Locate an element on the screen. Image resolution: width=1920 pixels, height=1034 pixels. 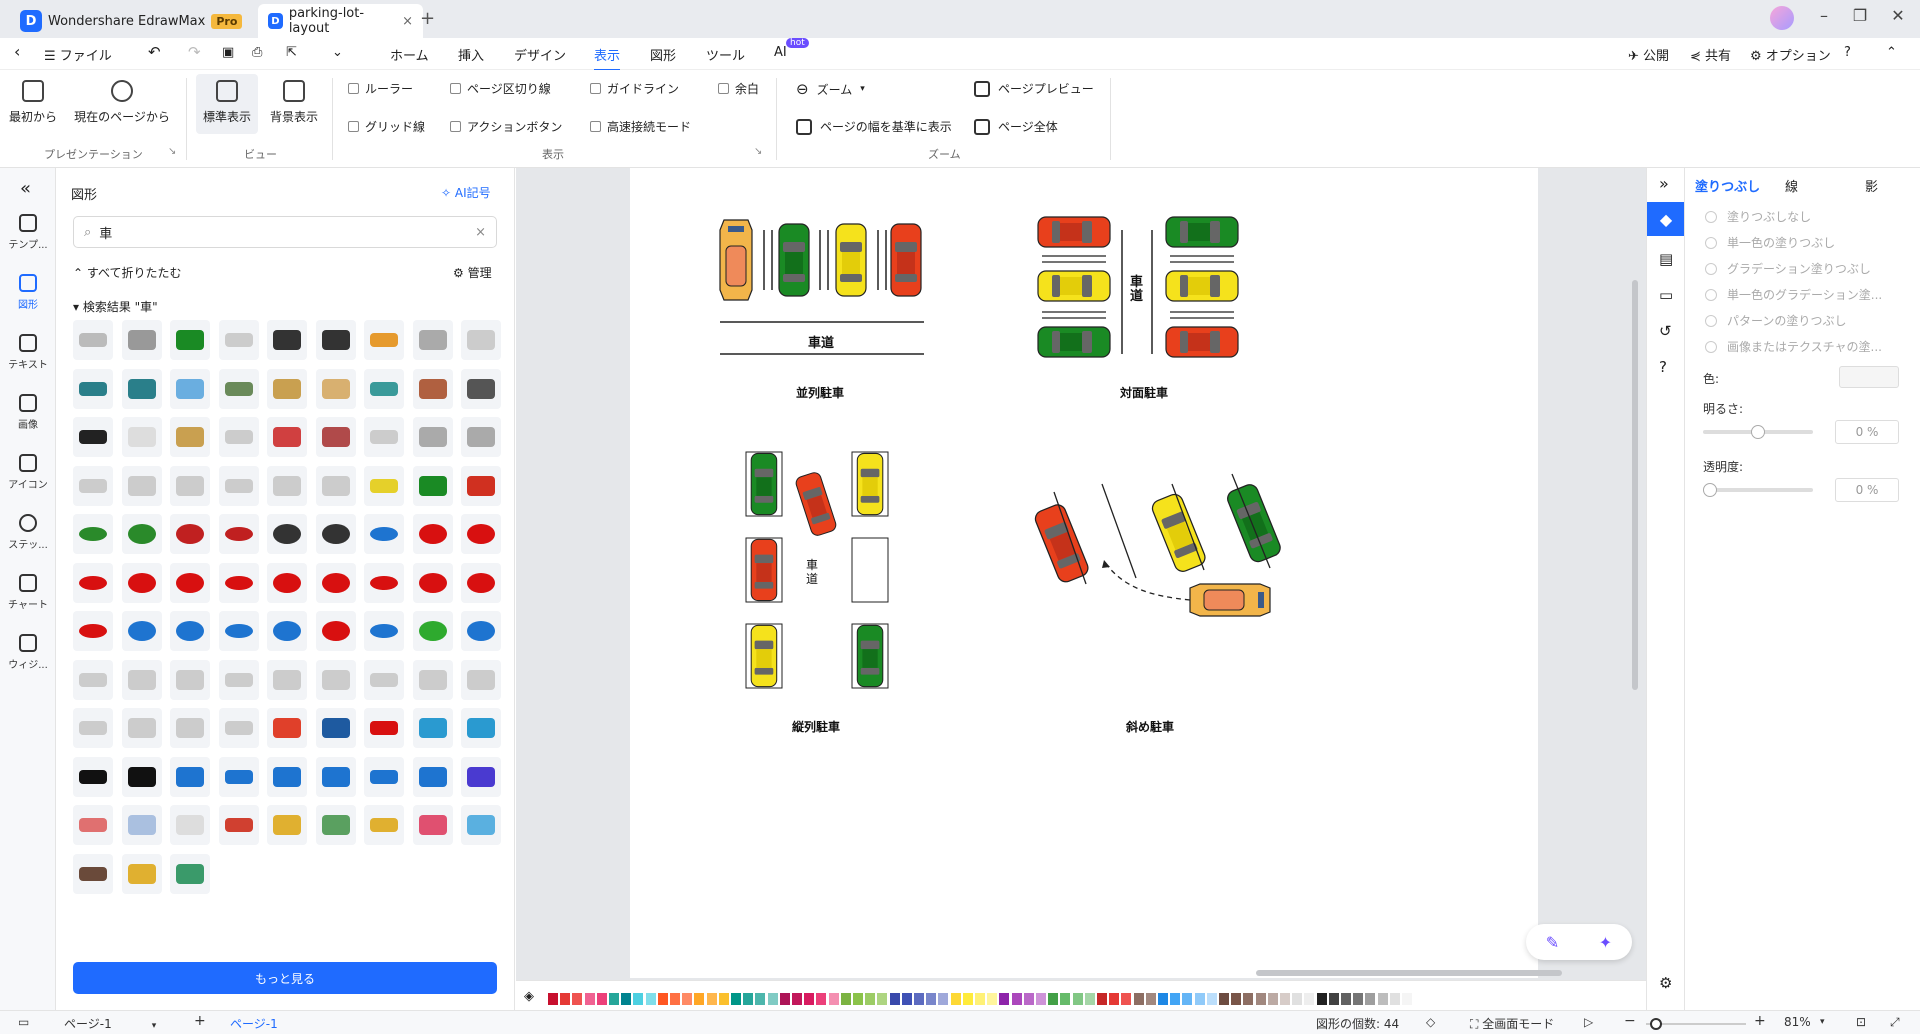
export-icon: ⇱ is located at coordinates (291, 52).